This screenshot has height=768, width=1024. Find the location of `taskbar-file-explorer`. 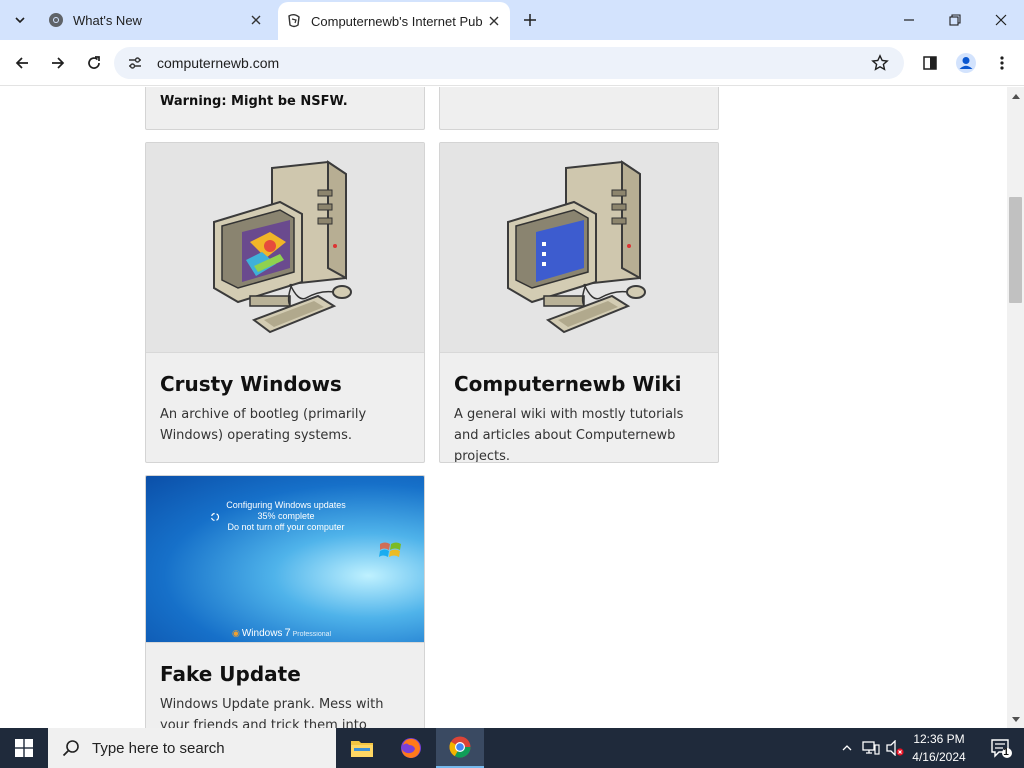

taskbar-file-explorer is located at coordinates (362, 748).